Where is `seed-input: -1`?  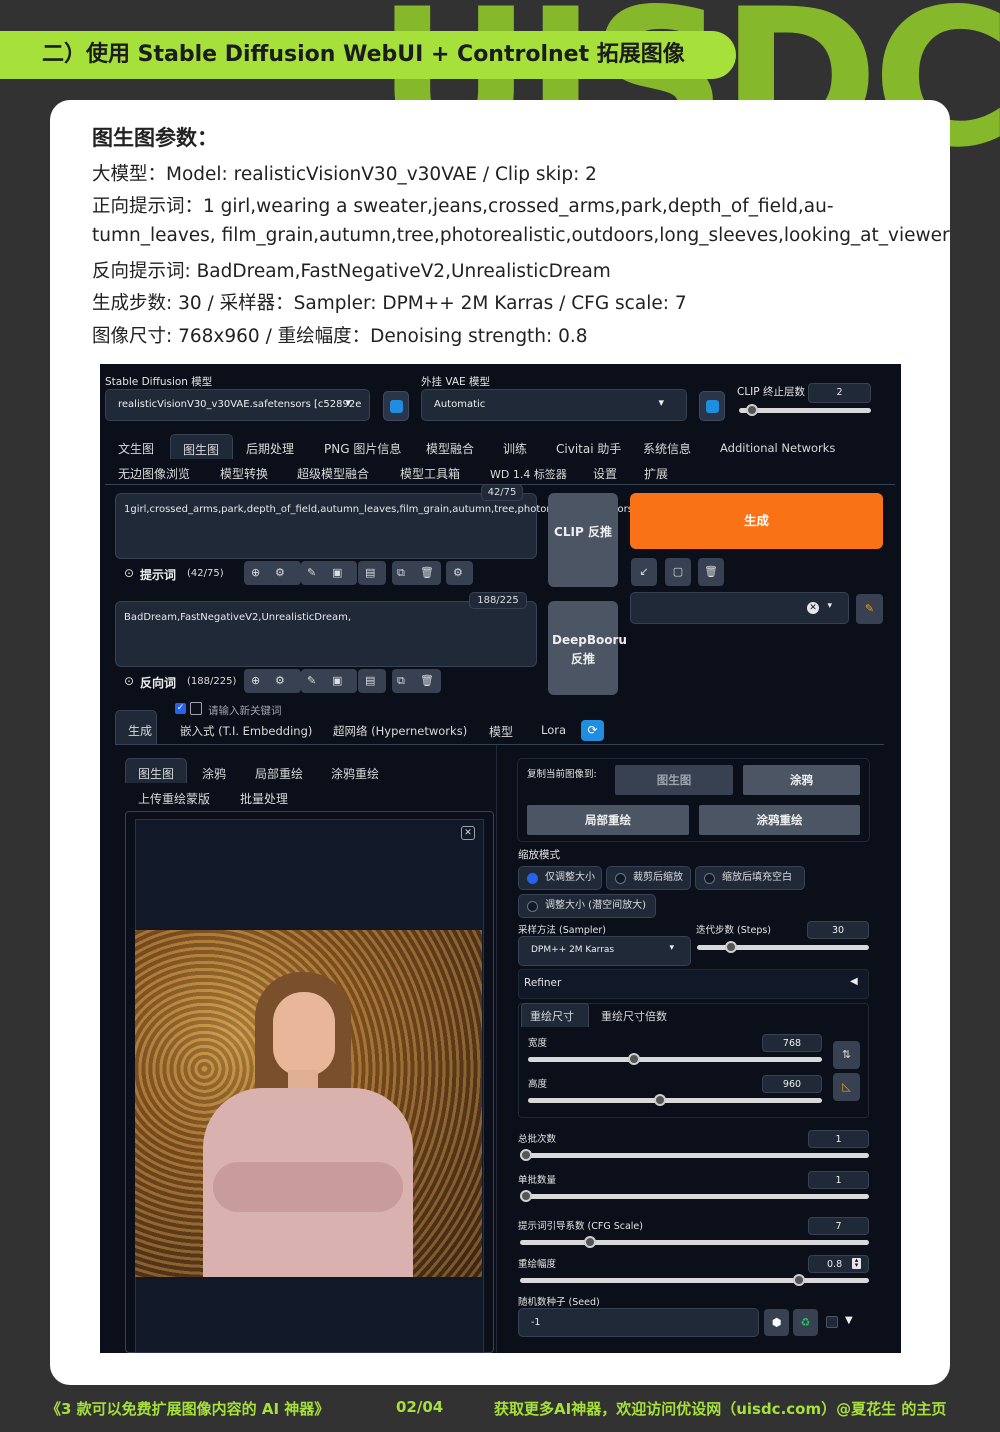
seed-input: -1 is located at coordinates (638, 1322).